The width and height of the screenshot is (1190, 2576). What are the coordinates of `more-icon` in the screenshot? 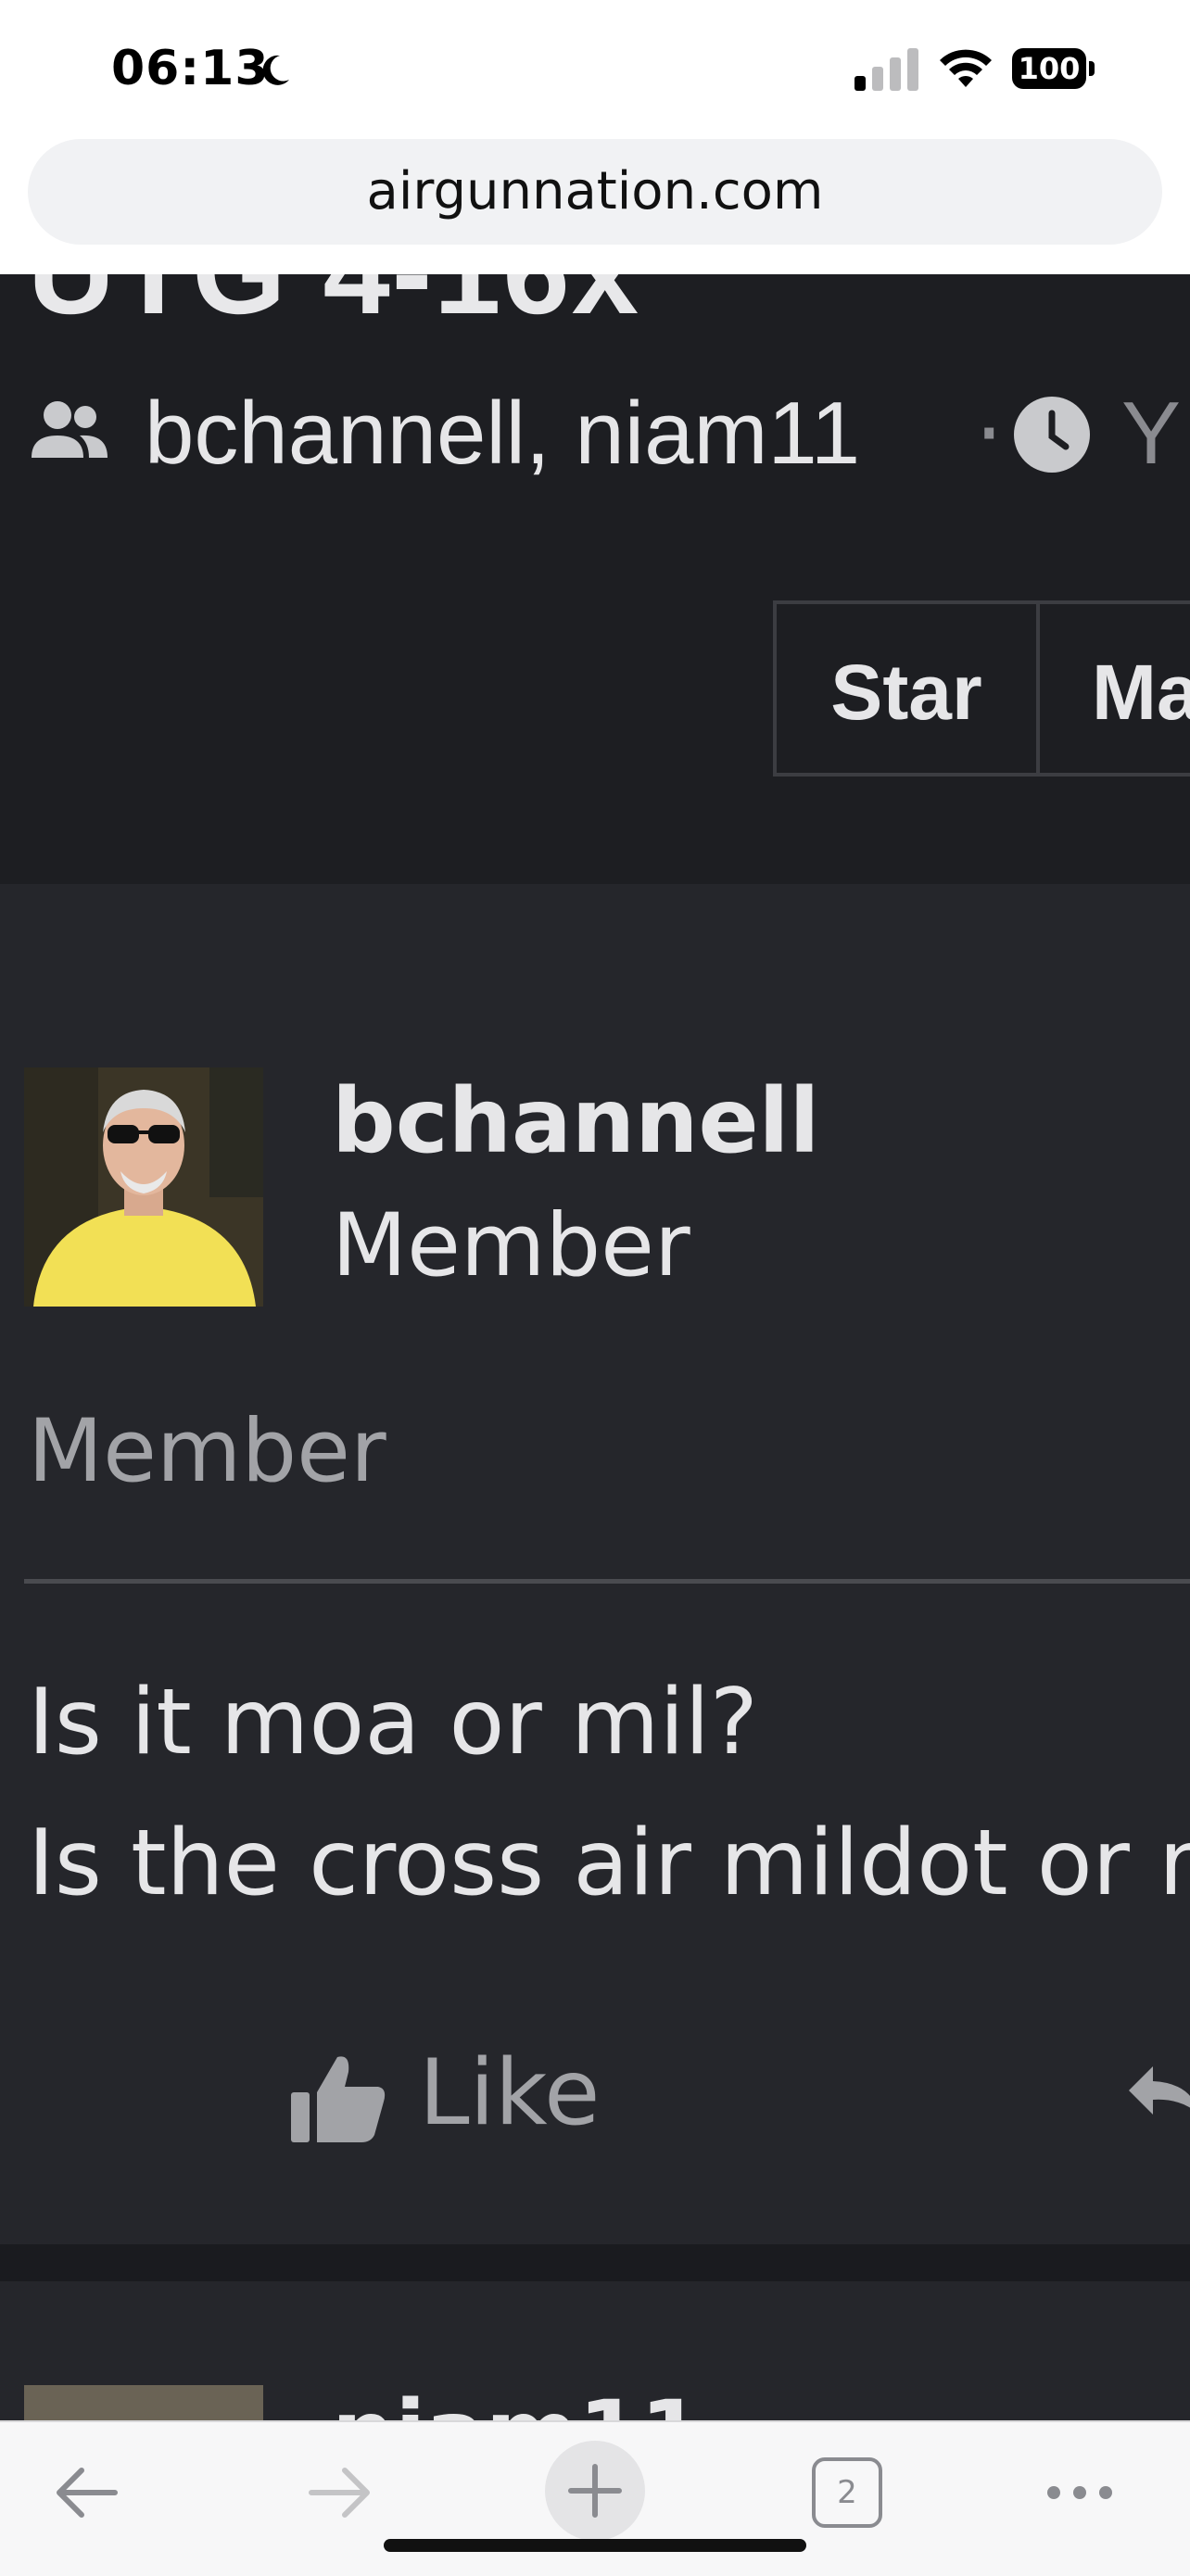 It's located at (1079, 2493).